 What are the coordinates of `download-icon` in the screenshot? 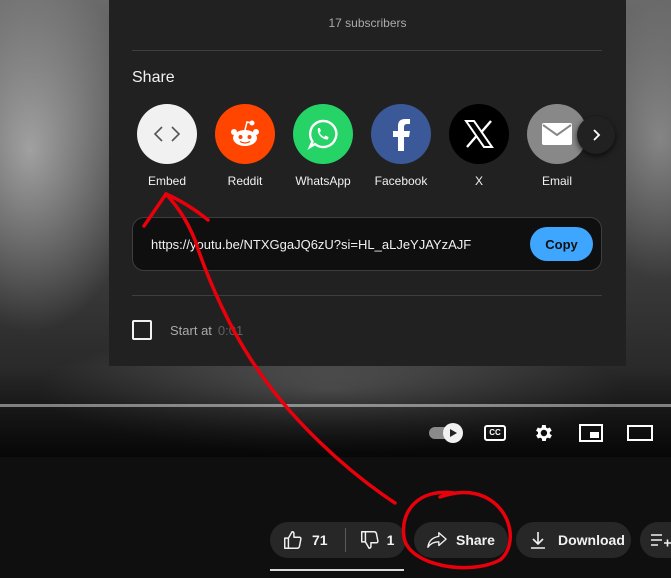 It's located at (538, 540).